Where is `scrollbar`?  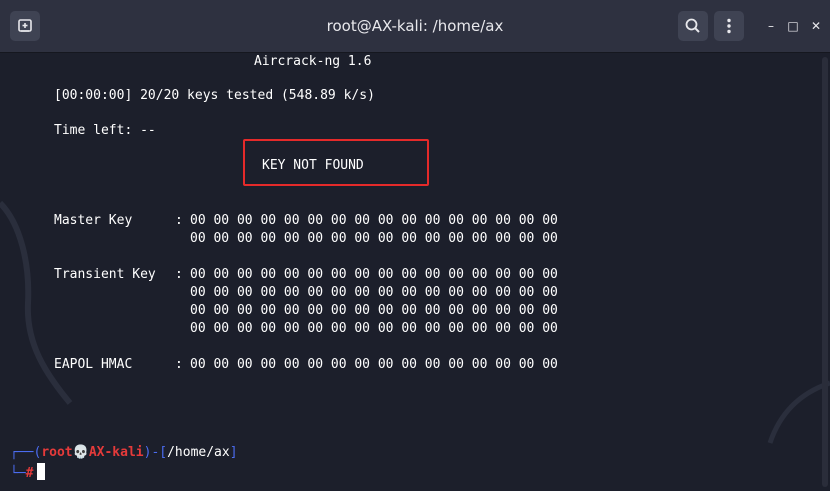
scrollbar is located at coordinates (825, 272).